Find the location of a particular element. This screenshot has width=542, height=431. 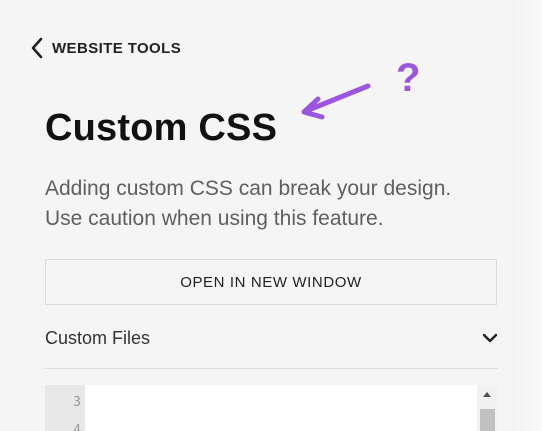

line-number: 4 is located at coordinates (77, 427).